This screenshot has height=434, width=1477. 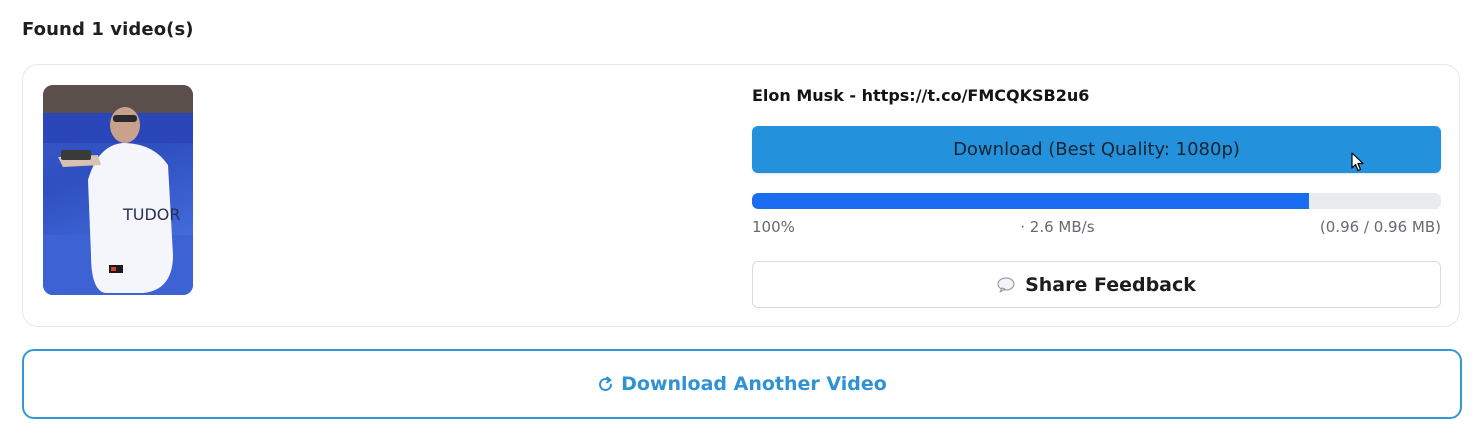 What do you see at coordinates (921, 95) in the screenshot?
I see `video-title: Elon Musk - https://t.co/FMCQKSB2u6` at bounding box center [921, 95].